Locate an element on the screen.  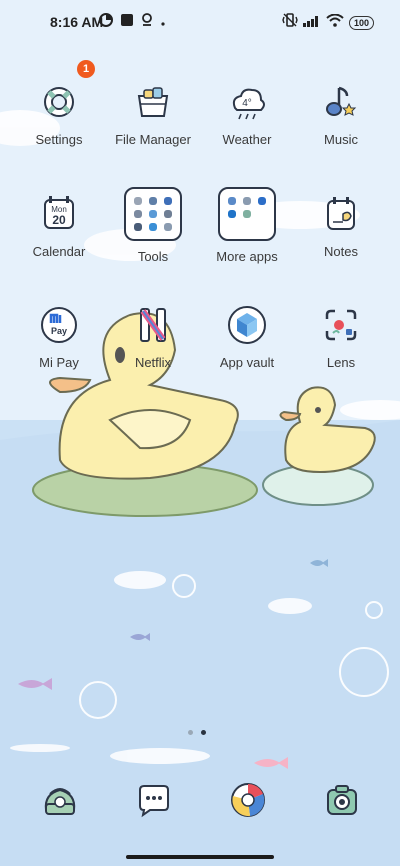
app-lens: Lens is located at coordinates (341, 336).